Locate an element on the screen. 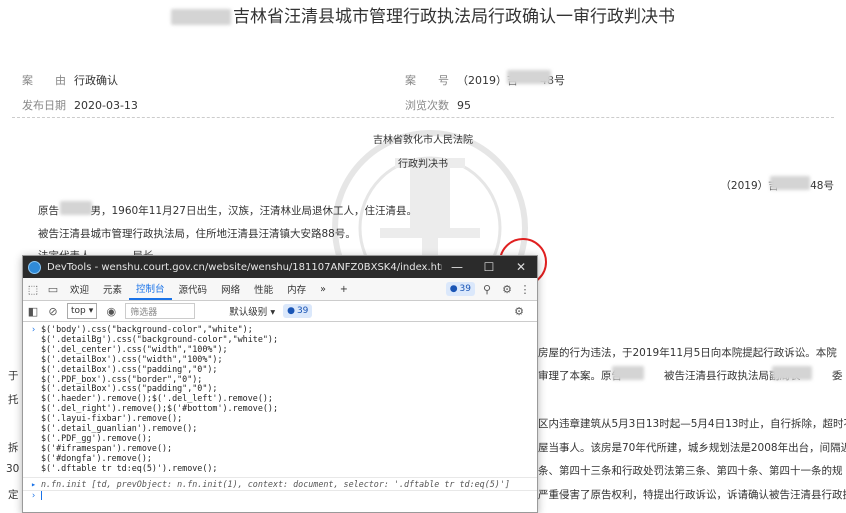 This screenshot has height=513, width=846. document-type: 行政判决书 is located at coordinates (423, 164).